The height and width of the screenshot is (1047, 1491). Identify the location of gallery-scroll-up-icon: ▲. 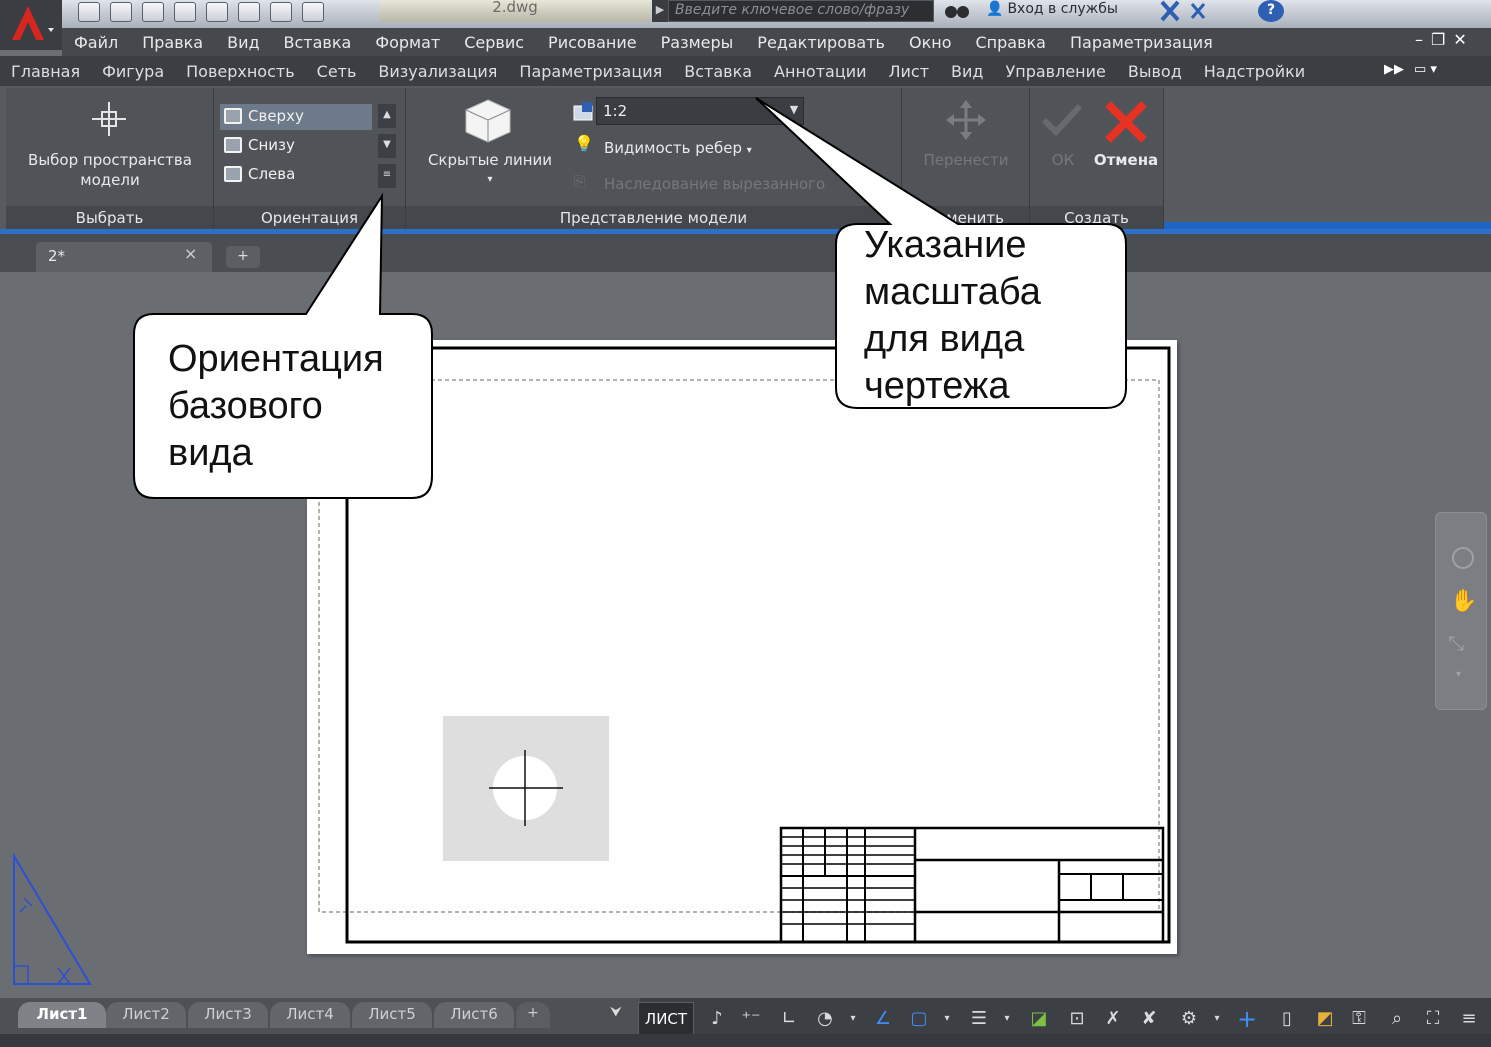
(387, 116).